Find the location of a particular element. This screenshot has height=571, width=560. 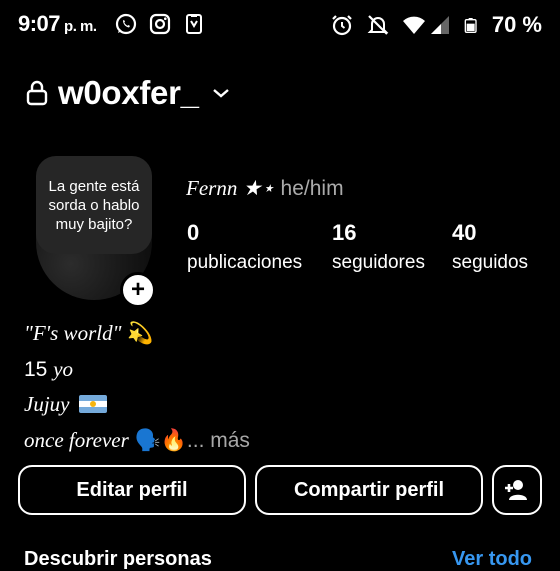

speaking-fire-emoji: 🗣️🔥 is located at coordinates (160, 440).